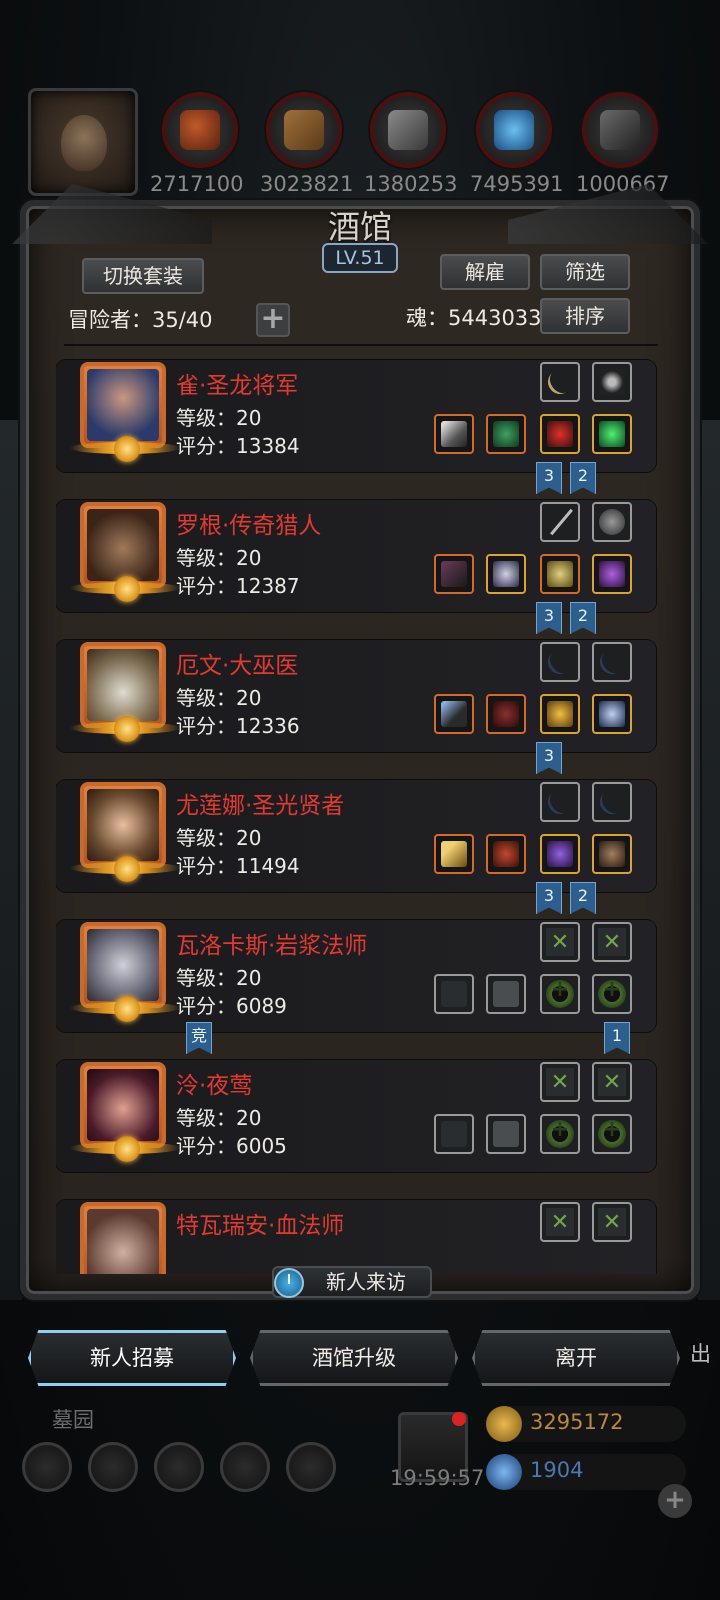 The height and width of the screenshot is (1600, 720). I want to click on hero-row: 泠·夜莺 等级：20 评分：6005, so click(356, 1116).